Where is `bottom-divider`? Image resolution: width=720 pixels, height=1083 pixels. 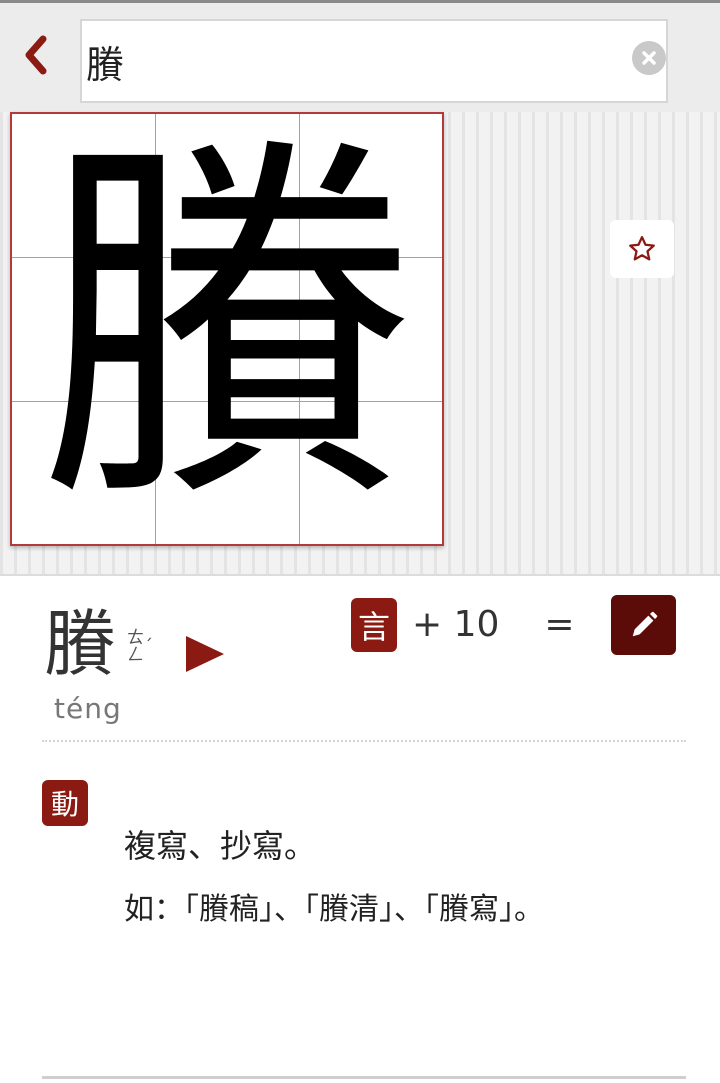
bottom-divider is located at coordinates (364, 1077).